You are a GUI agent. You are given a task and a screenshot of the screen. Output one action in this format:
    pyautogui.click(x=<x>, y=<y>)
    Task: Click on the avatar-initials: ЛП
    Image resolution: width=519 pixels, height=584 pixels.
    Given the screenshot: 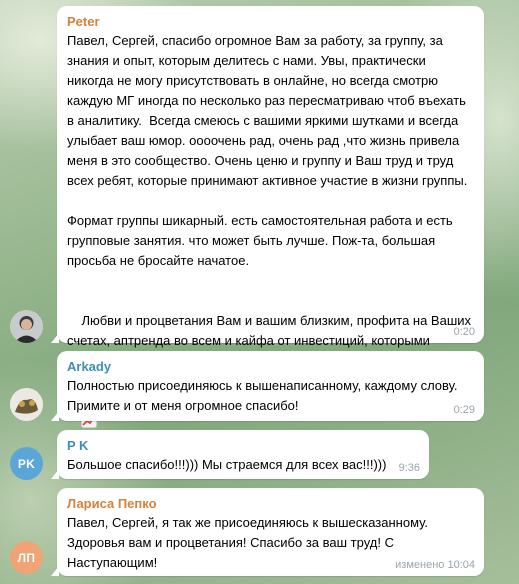 What is the action you would take?
    pyautogui.click(x=26, y=557)
    